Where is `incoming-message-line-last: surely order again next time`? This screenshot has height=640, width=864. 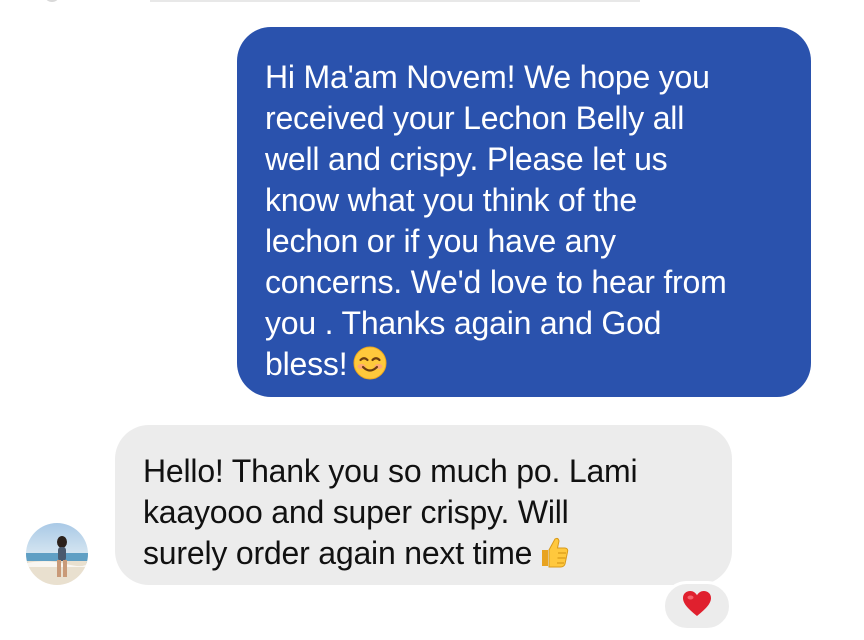 incoming-message-line-last: surely order again next time is located at coordinates (425, 556).